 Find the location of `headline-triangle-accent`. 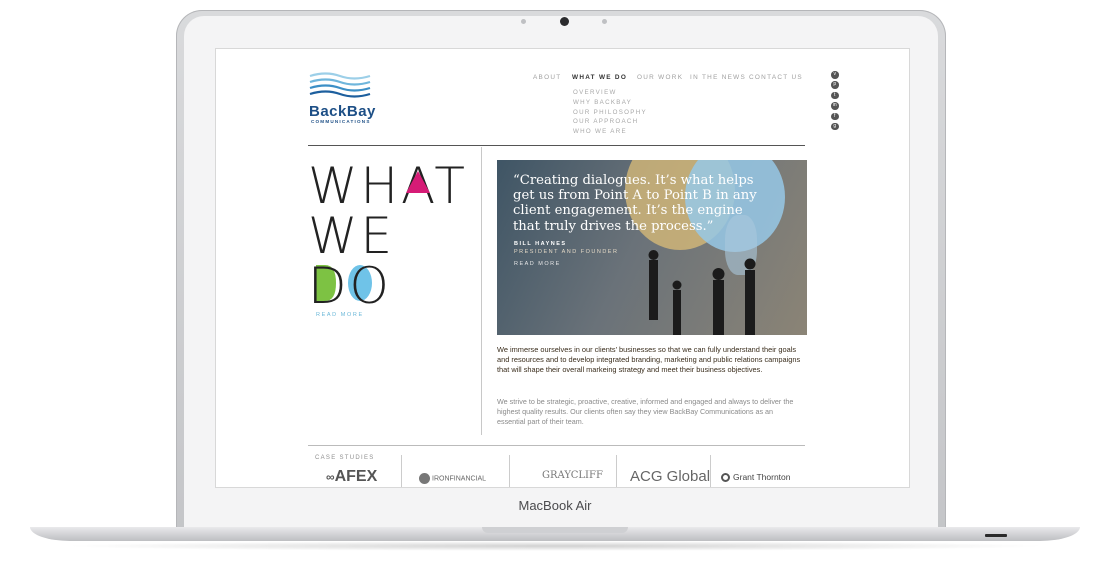

headline-triangle-accent is located at coordinates (418, 182).